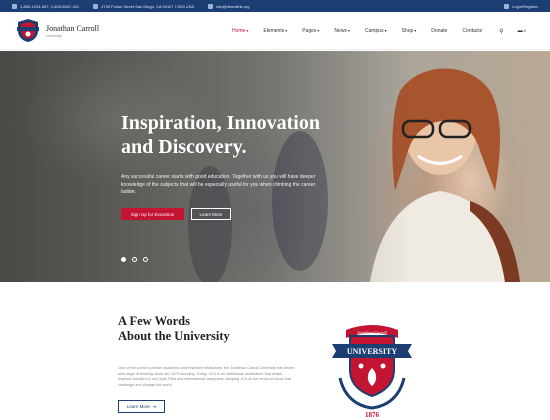 The height and width of the screenshot is (420, 550). What do you see at coordinates (154, 406) in the screenshot?
I see `arrow-right-icon: ➜` at bounding box center [154, 406].